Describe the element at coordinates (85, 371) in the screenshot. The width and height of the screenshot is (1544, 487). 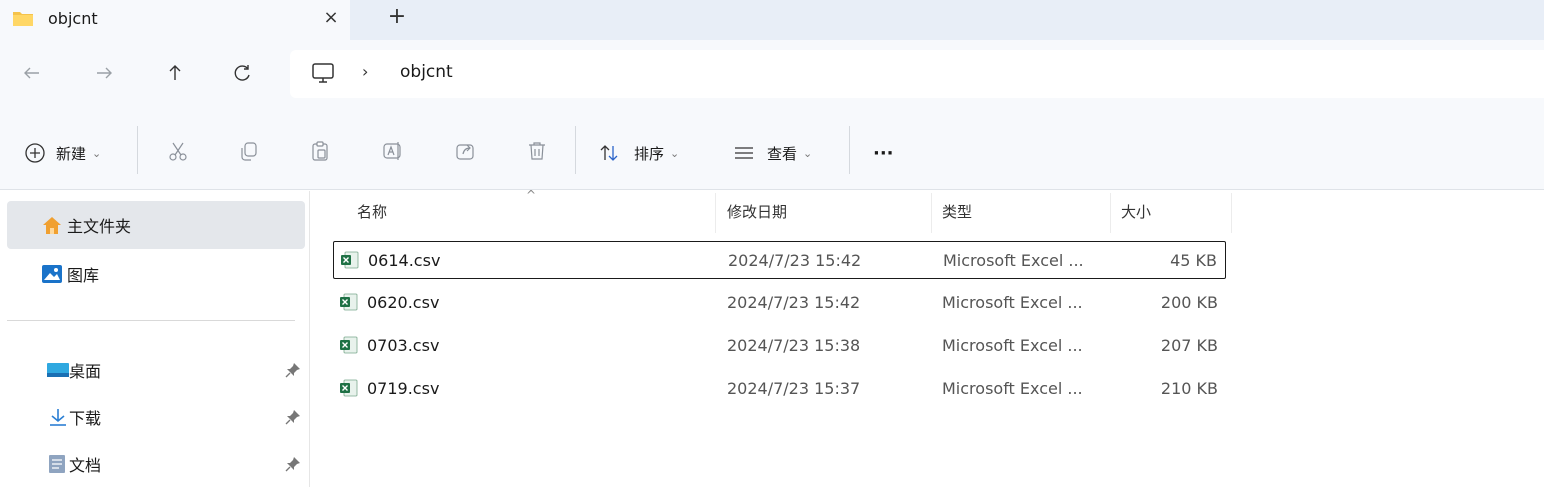
I see `sidebar-item-label: 桌面` at that location.